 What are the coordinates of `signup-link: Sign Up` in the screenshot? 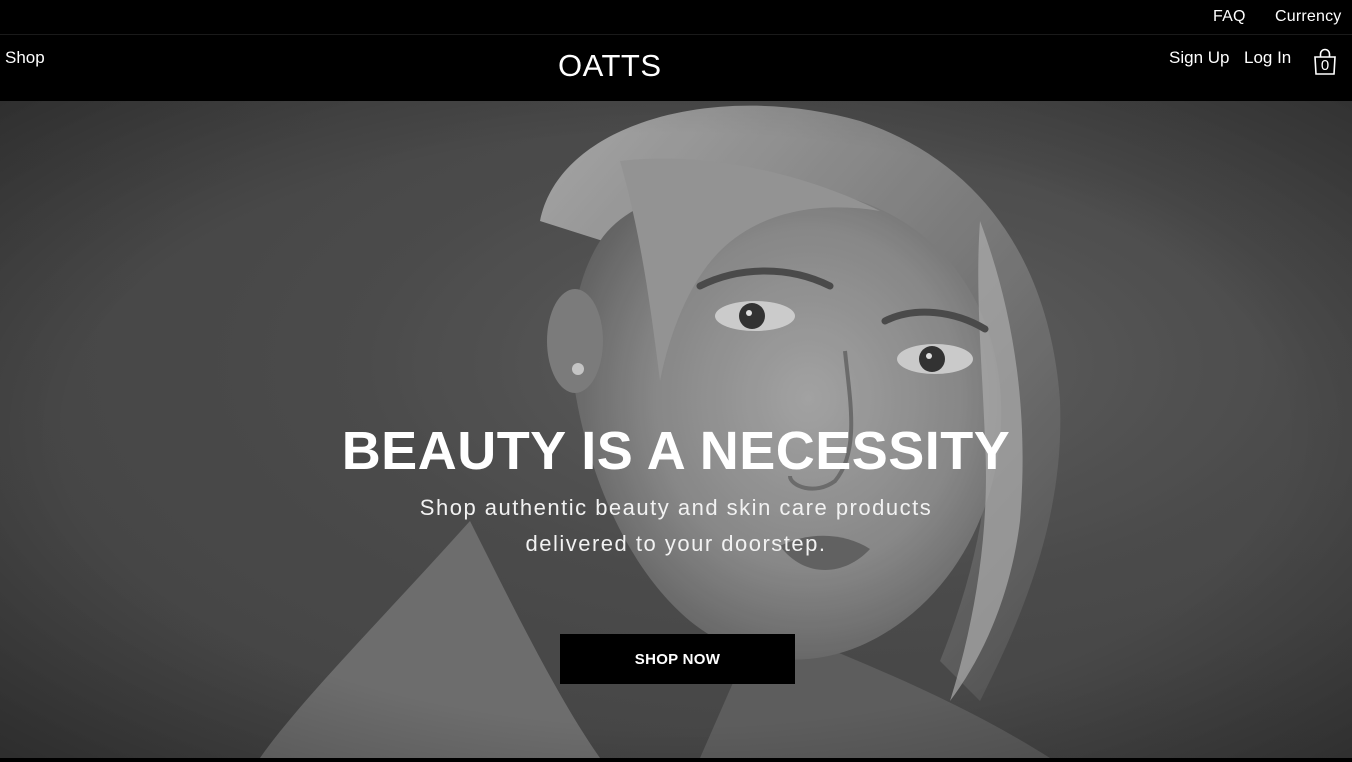 It's located at (1199, 58).